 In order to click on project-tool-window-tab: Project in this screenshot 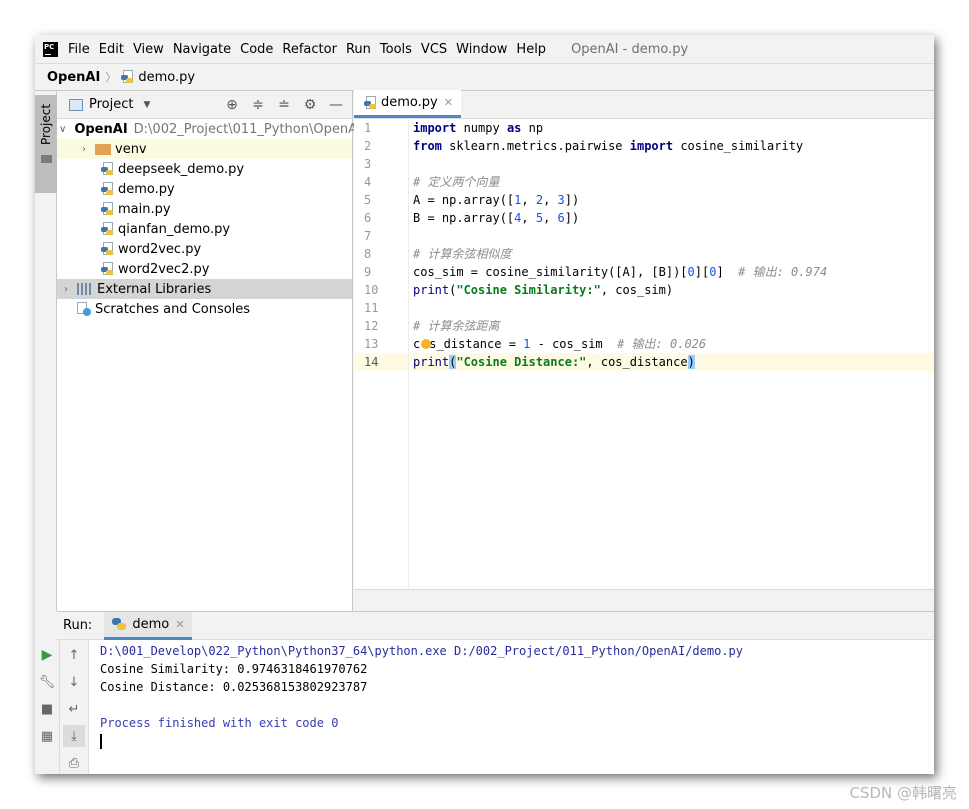, I will do `click(46, 144)`.